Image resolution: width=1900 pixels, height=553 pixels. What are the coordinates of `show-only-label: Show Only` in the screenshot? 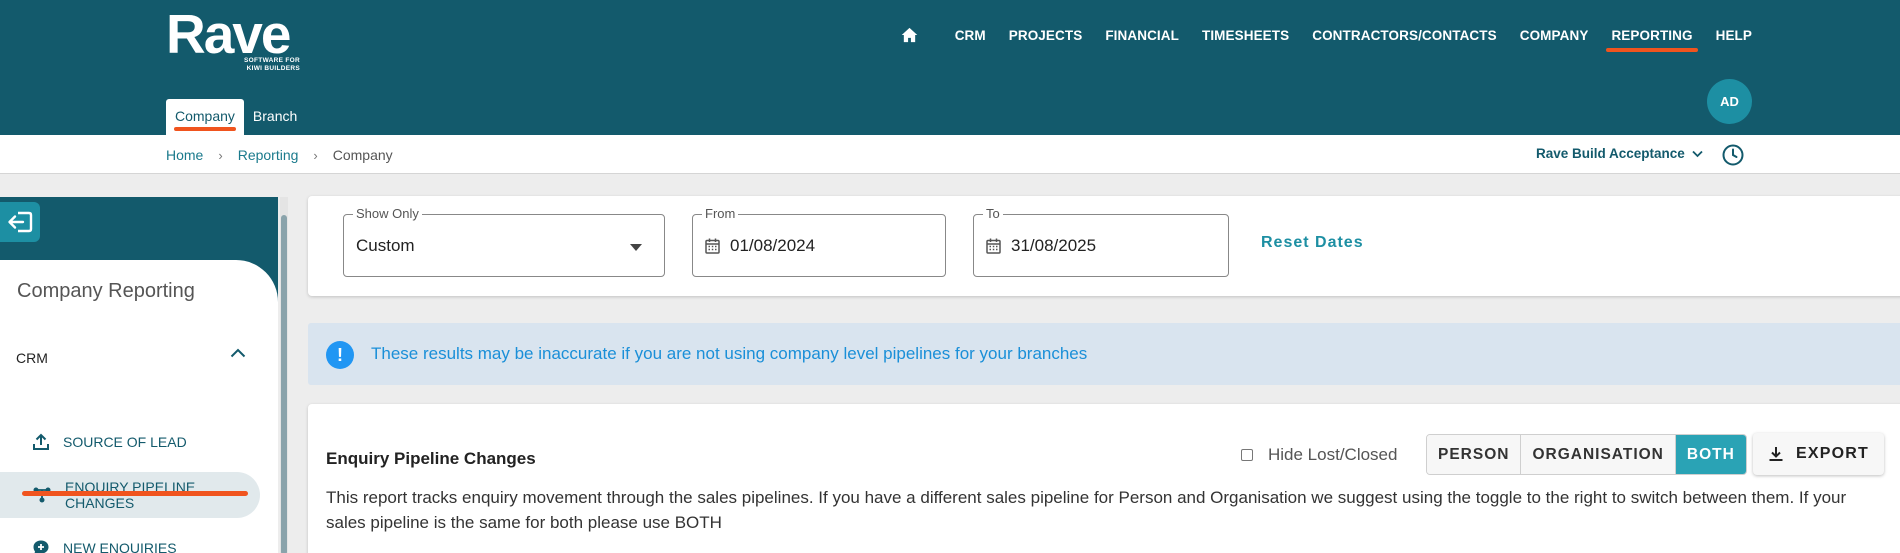 It's located at (387, 213).